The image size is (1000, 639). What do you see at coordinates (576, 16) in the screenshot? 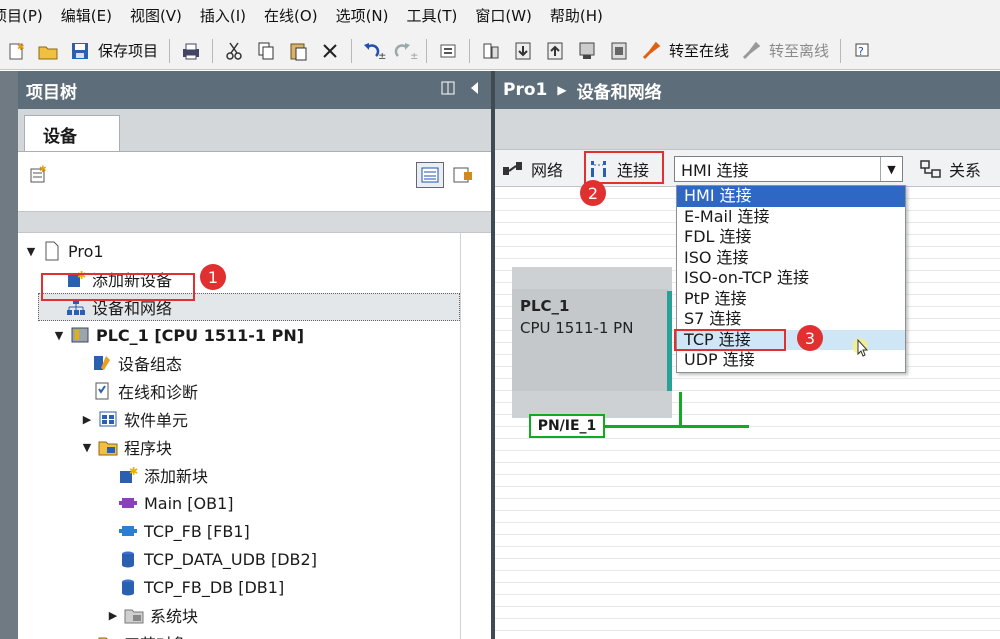
I see `menu-help: 帮助(H)` at bounding box center [576, 16].